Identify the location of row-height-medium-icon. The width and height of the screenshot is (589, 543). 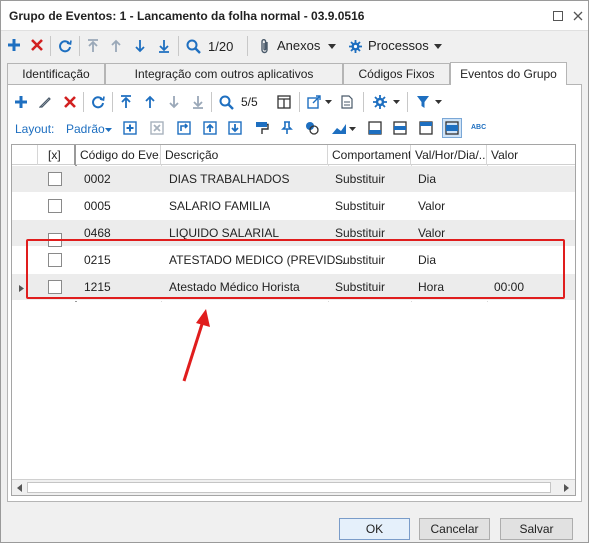
(400, 128).